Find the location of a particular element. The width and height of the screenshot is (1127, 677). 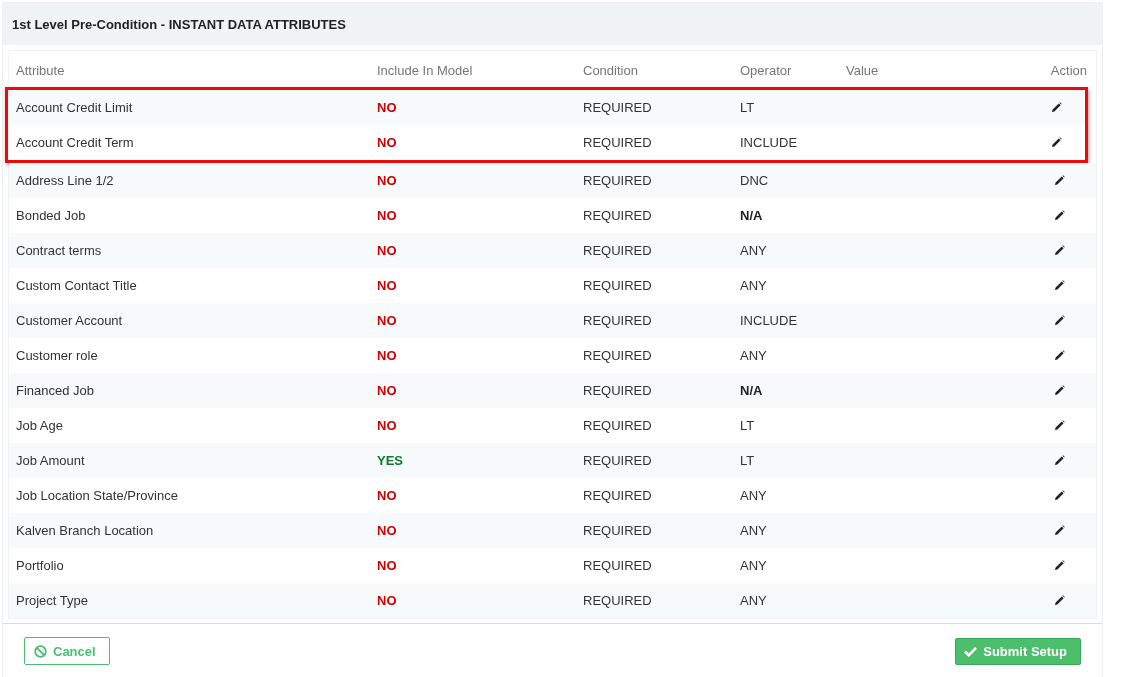

column-header: Attribute is located at coordinates (41, 70).